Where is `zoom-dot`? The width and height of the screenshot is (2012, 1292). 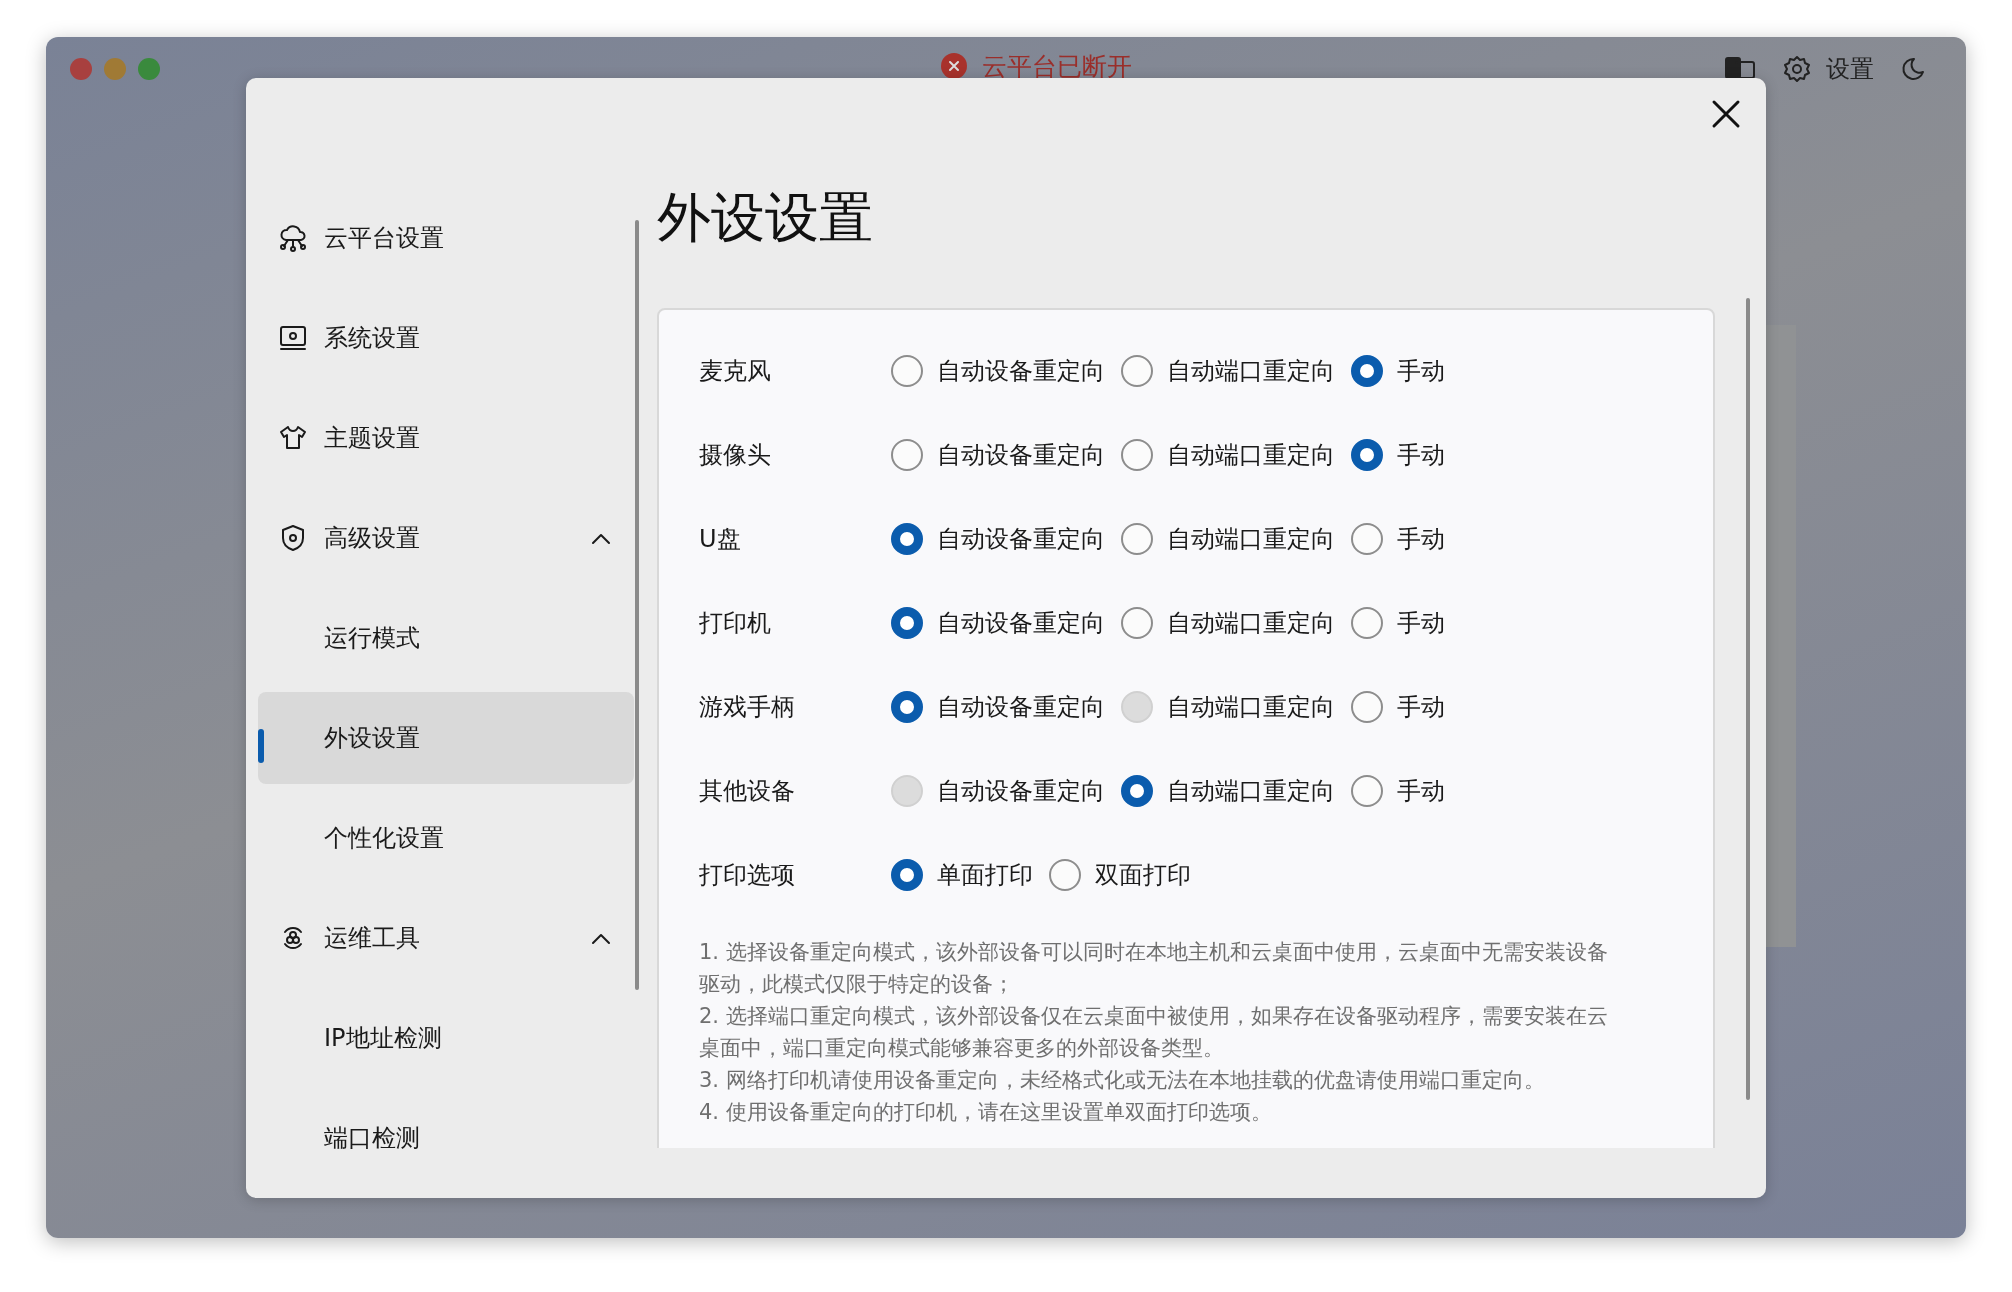
zoom-dot is located at coordinates (149, 69).